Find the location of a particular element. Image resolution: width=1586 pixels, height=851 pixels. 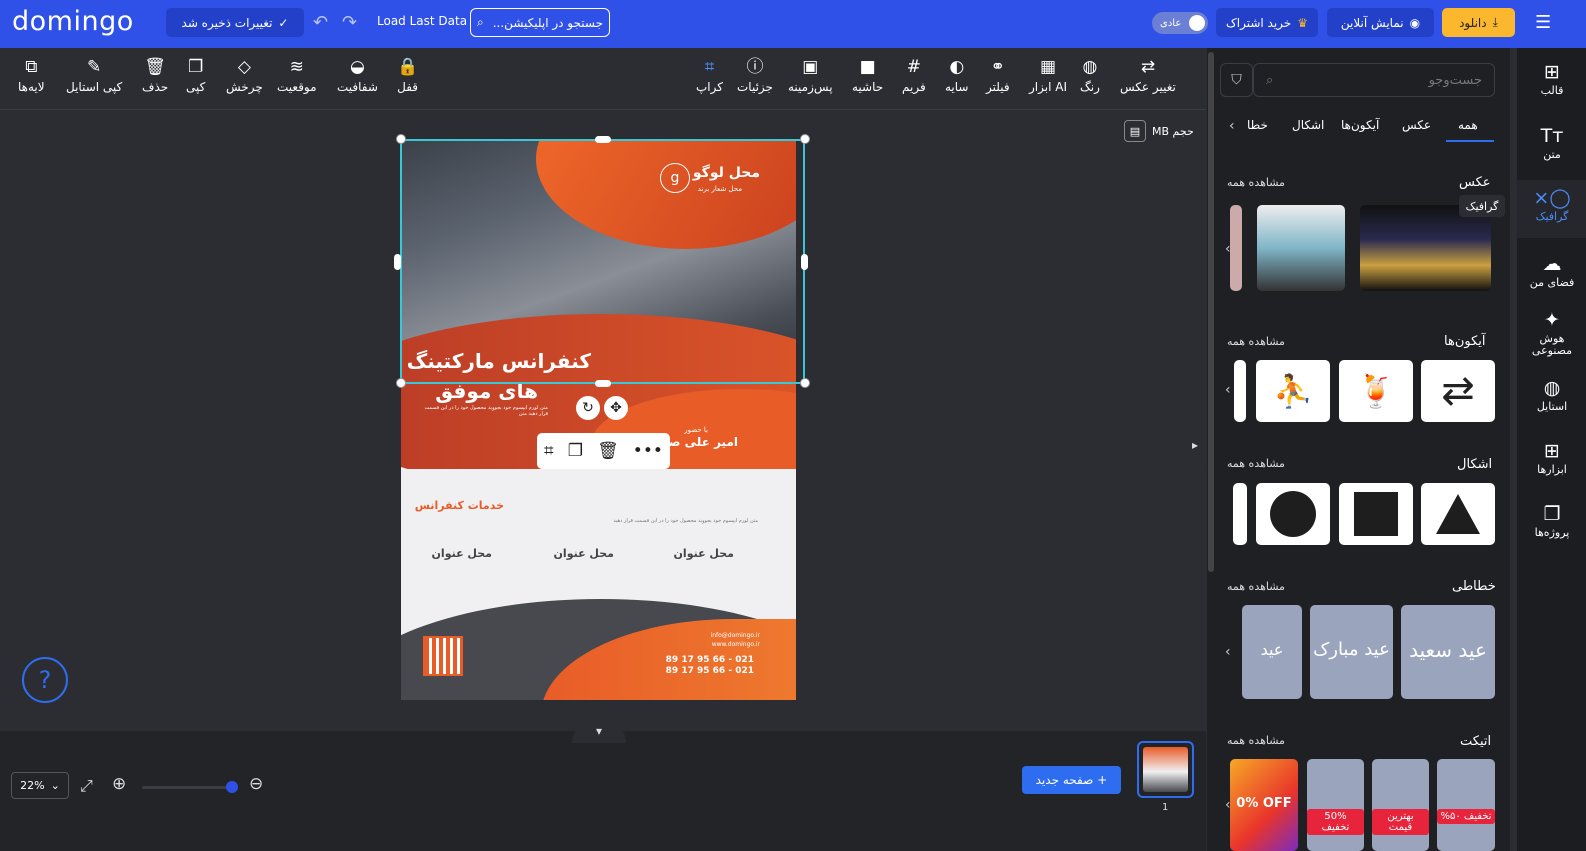

rail-item-projects: ❐ پروژه‌ها is located at coordinates (1551, 521).